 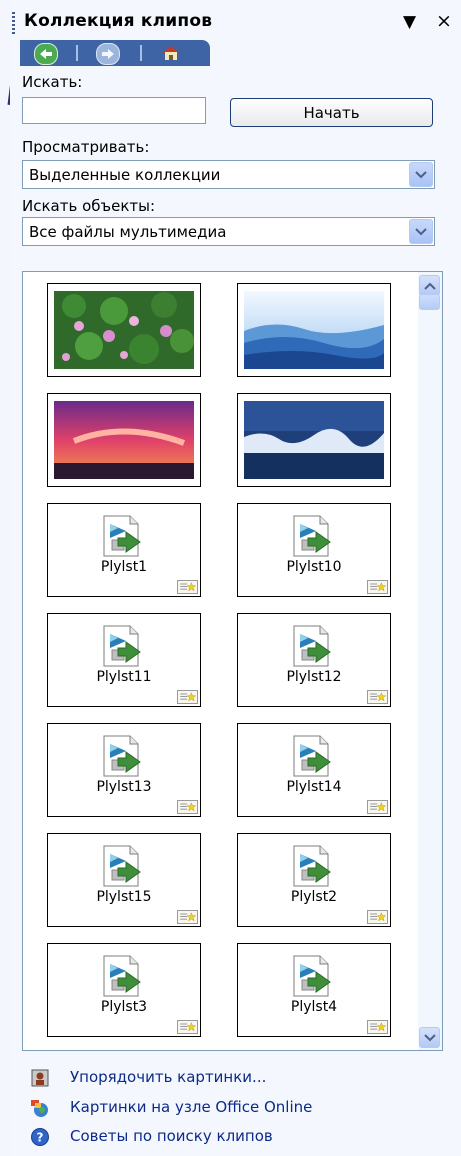 What do you see at coordinates (124, 567) in the screenshot?
I see `playlist-name: Plylst1` at bounding box center [124, 567].